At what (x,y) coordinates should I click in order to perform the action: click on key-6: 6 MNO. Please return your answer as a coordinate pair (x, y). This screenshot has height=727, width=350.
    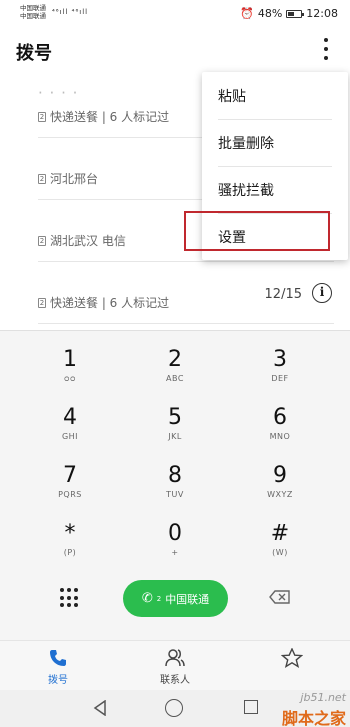
    Looking at the image, I should click on (280, 428).